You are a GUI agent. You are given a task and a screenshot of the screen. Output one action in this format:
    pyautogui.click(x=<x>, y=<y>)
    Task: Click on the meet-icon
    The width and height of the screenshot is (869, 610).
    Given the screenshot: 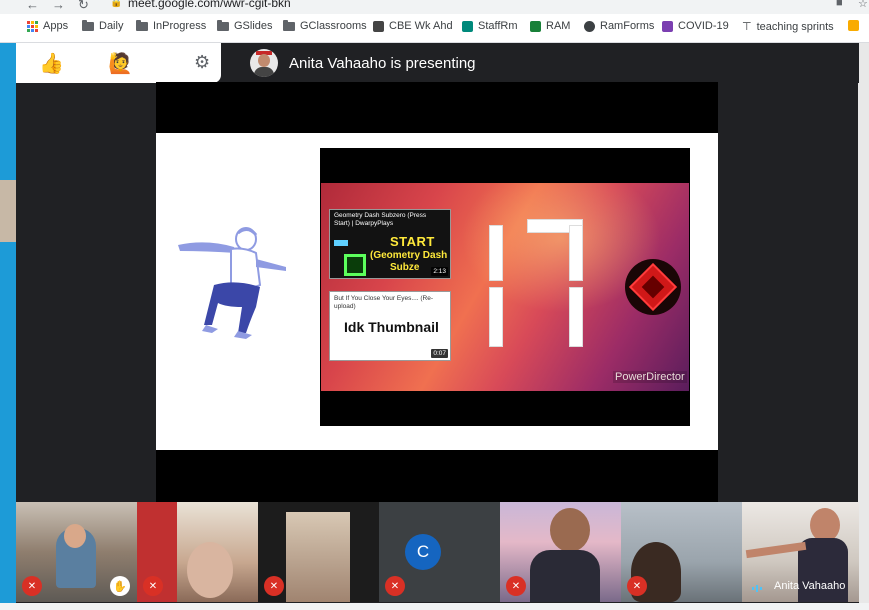 What is the action you would take?
    pyautogui.click(x=467, y=26)
    